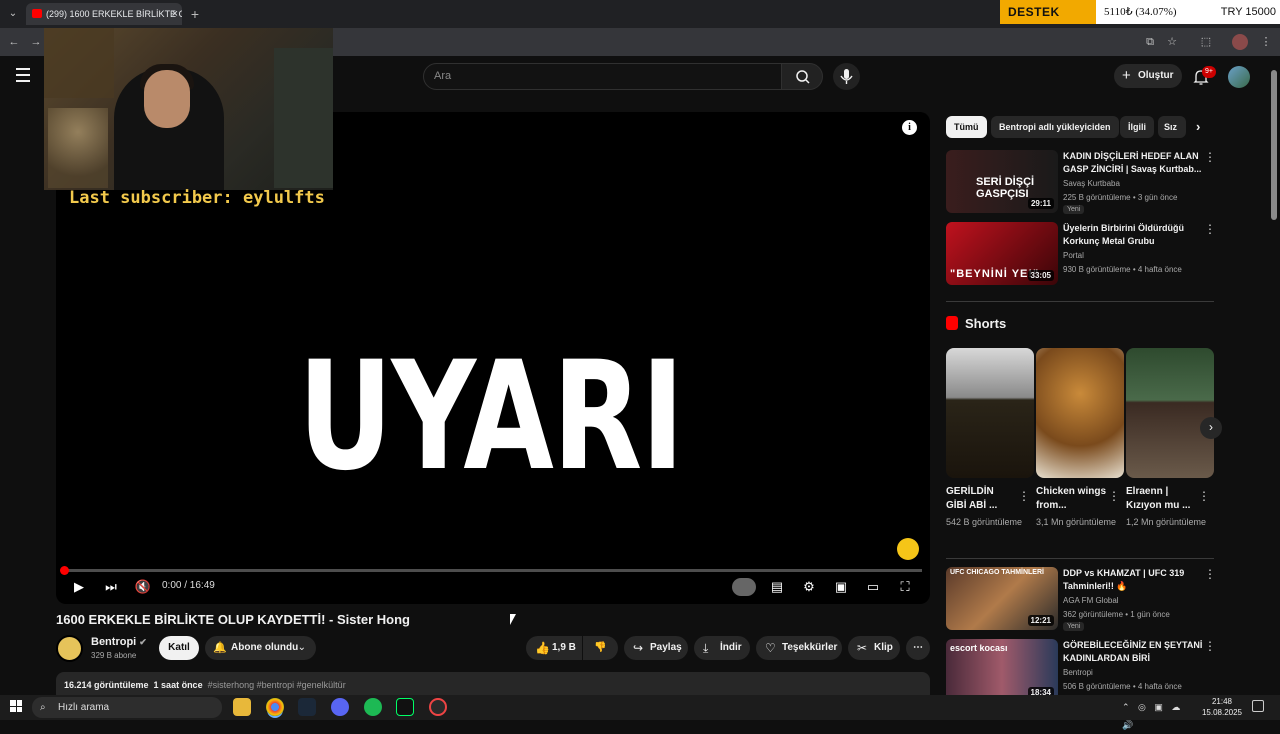  What do you see at coordinates (513, 619) in the screenshot?
I see `mouse-cursor-icon` at bounding box center [513, 619].